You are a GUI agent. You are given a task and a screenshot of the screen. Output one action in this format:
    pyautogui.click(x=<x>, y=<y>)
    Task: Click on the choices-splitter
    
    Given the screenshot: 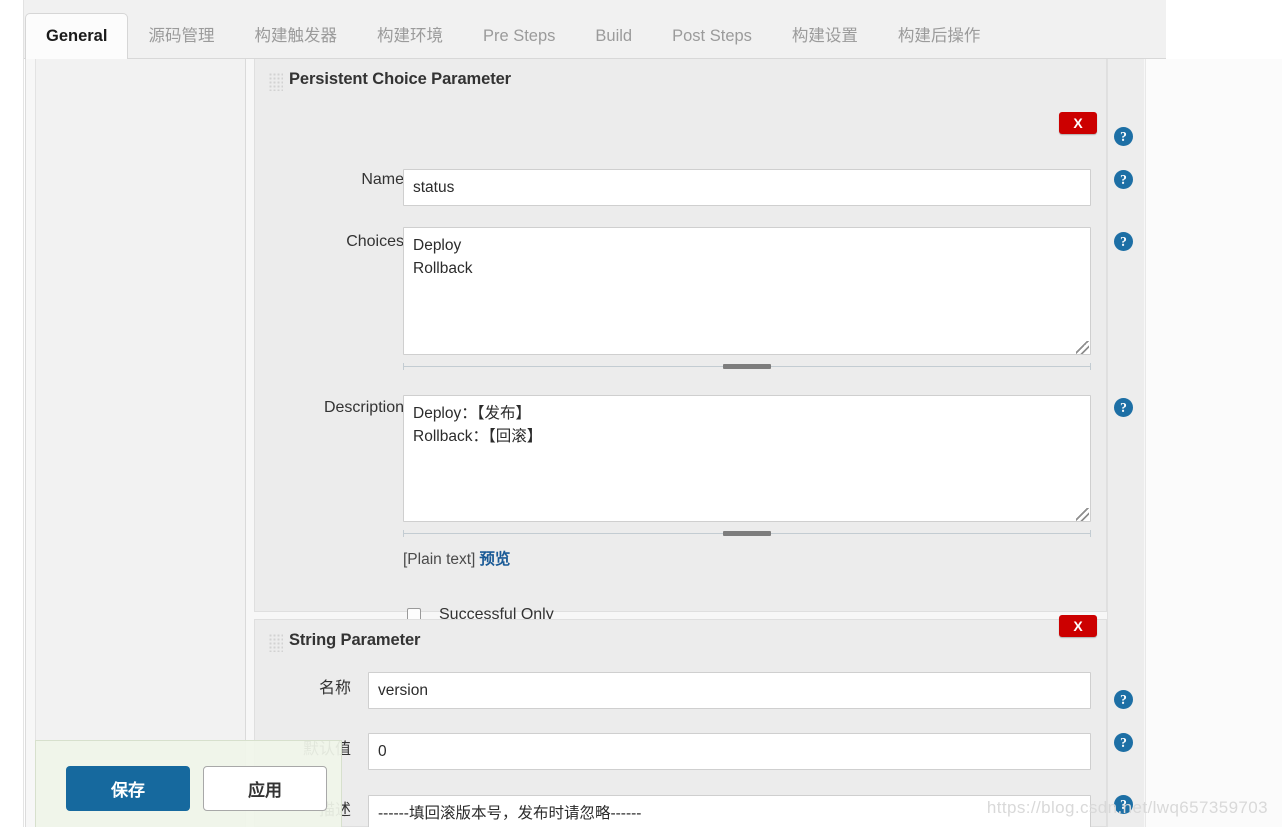 What is the action you would take?
    pyautogui.click(x=747, y=367)
    